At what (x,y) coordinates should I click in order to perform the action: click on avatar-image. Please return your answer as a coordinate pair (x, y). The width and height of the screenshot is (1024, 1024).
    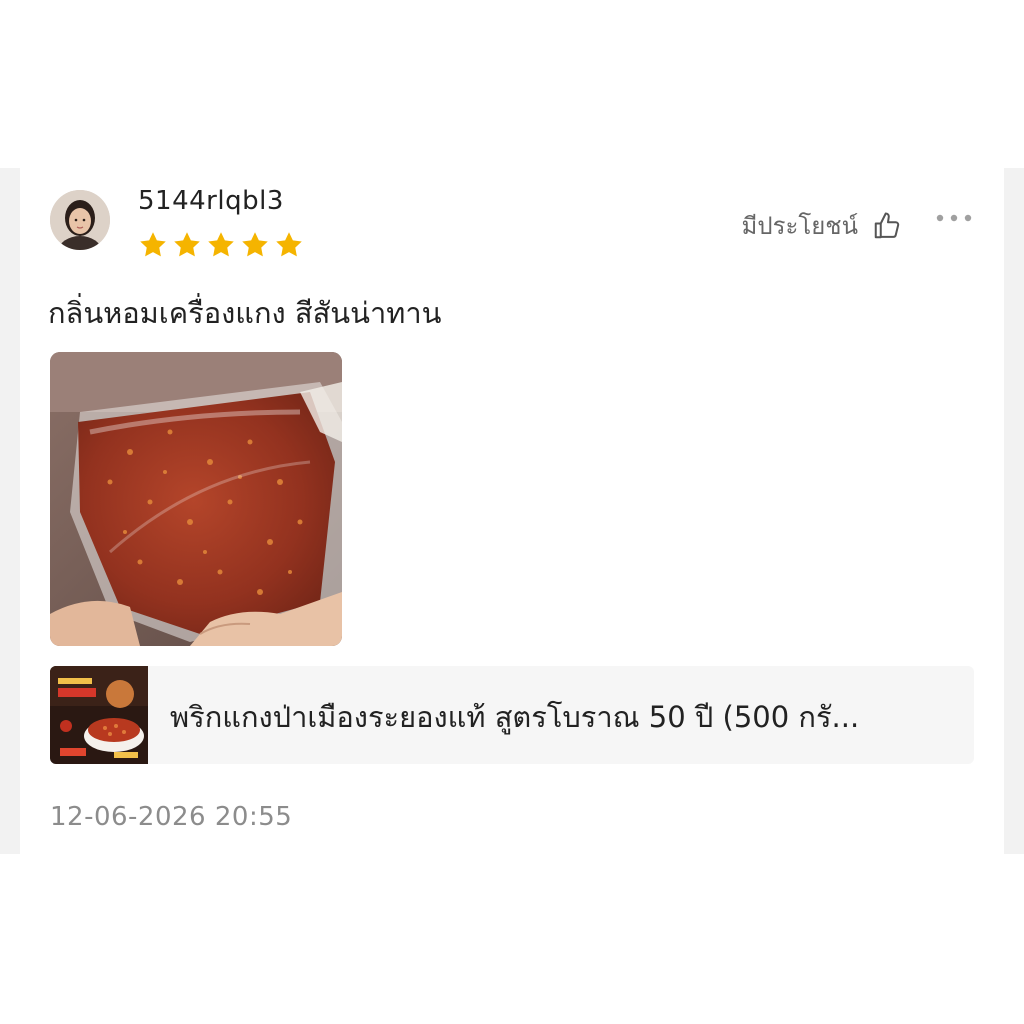
    Looking at the image, I should click on (80, 220).